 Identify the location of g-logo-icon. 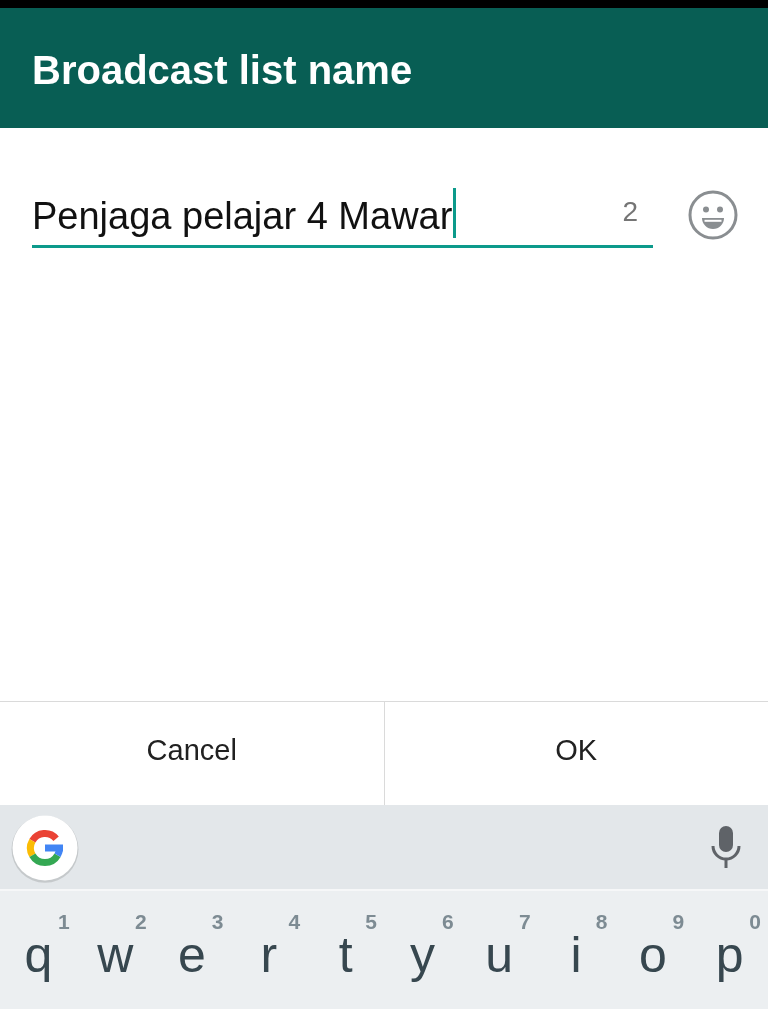
(45, 848).